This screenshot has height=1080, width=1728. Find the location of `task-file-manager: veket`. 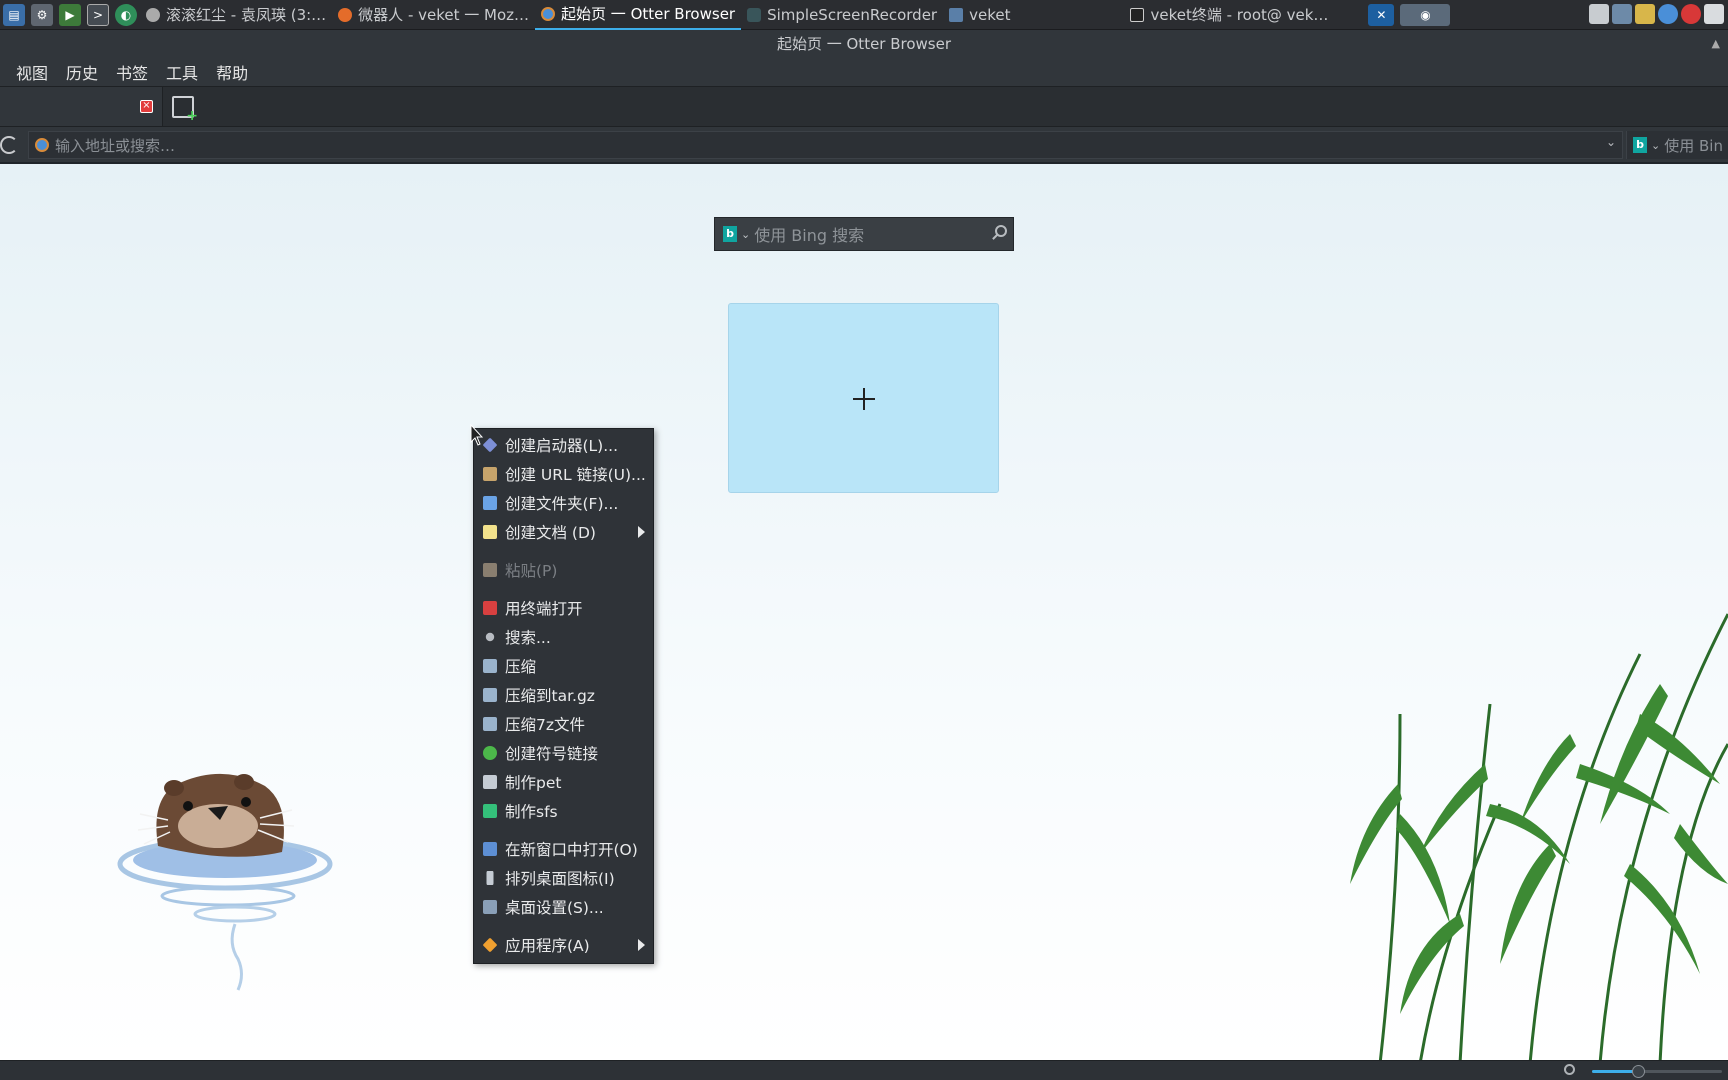

task-file-manager: veket is located at coordinates (979, 15).